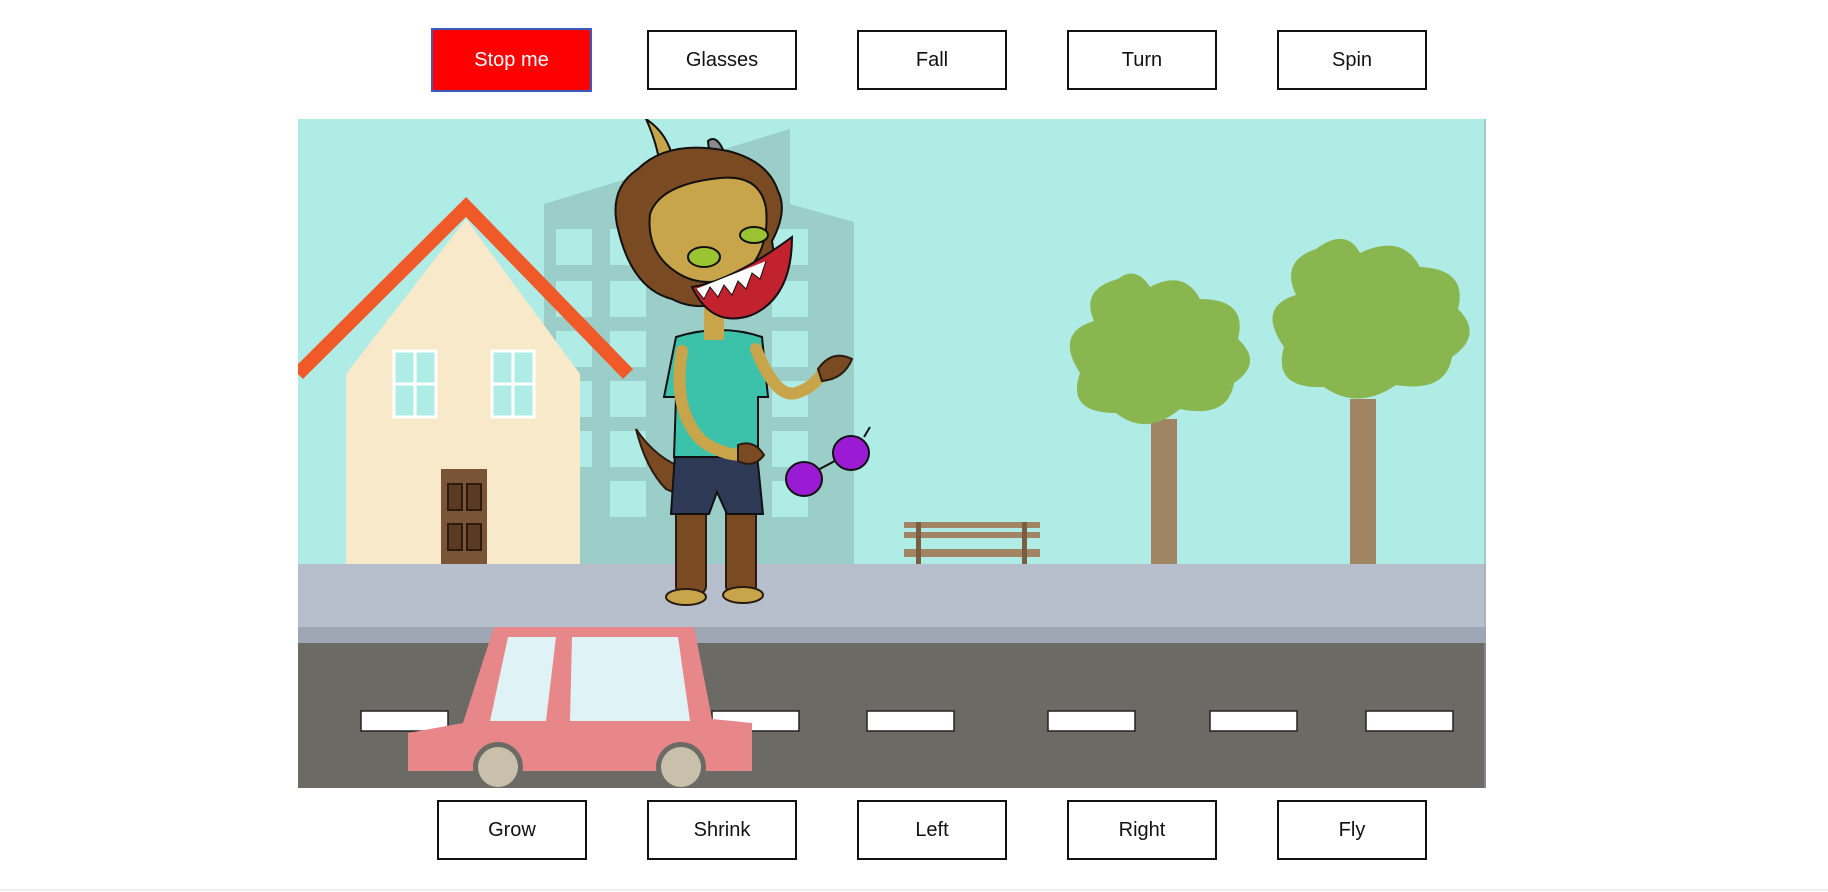 Image resolution: width=1828 pixels, height=892 pixels. I want to click on shrink-button: Shrink, so click(722, 830).